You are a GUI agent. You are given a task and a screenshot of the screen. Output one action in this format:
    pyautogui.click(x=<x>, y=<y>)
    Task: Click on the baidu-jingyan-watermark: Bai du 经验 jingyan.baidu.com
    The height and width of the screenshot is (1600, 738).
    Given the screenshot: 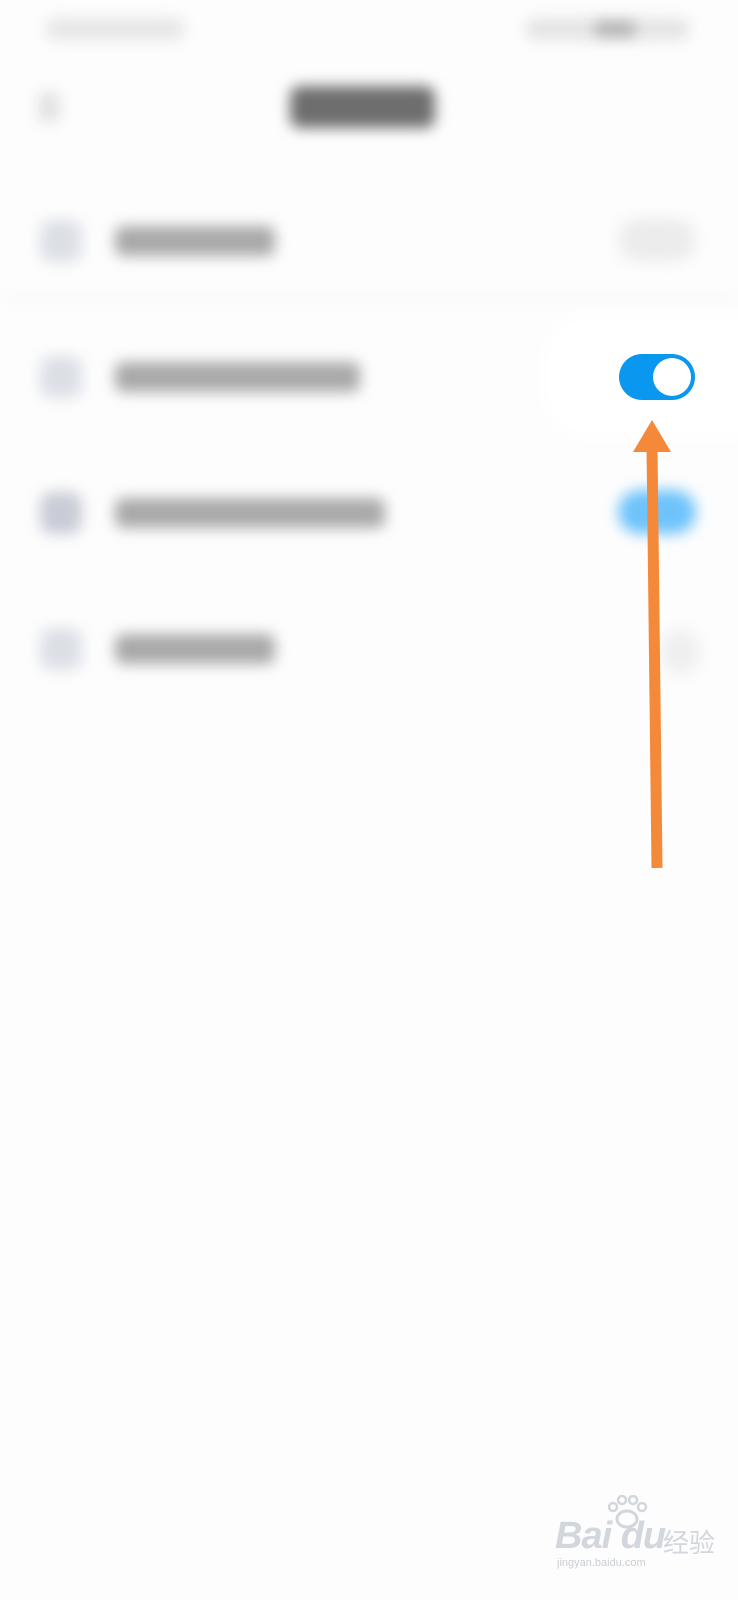 What is the action you would take?
    pyautogui.click(x=640, y=1532)
    